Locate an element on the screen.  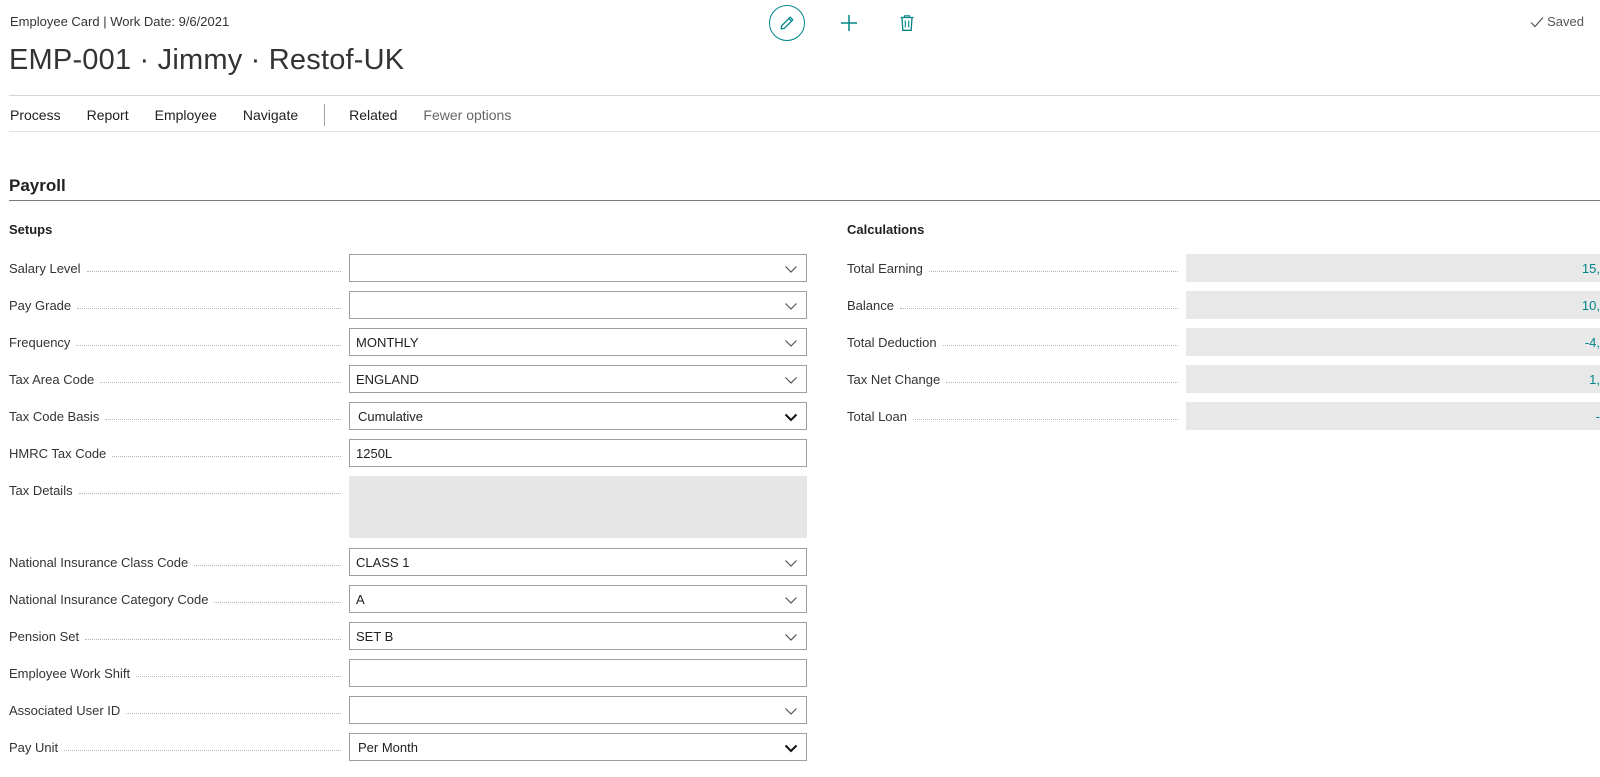
tax-details-field is located at coordinates (578, 507).